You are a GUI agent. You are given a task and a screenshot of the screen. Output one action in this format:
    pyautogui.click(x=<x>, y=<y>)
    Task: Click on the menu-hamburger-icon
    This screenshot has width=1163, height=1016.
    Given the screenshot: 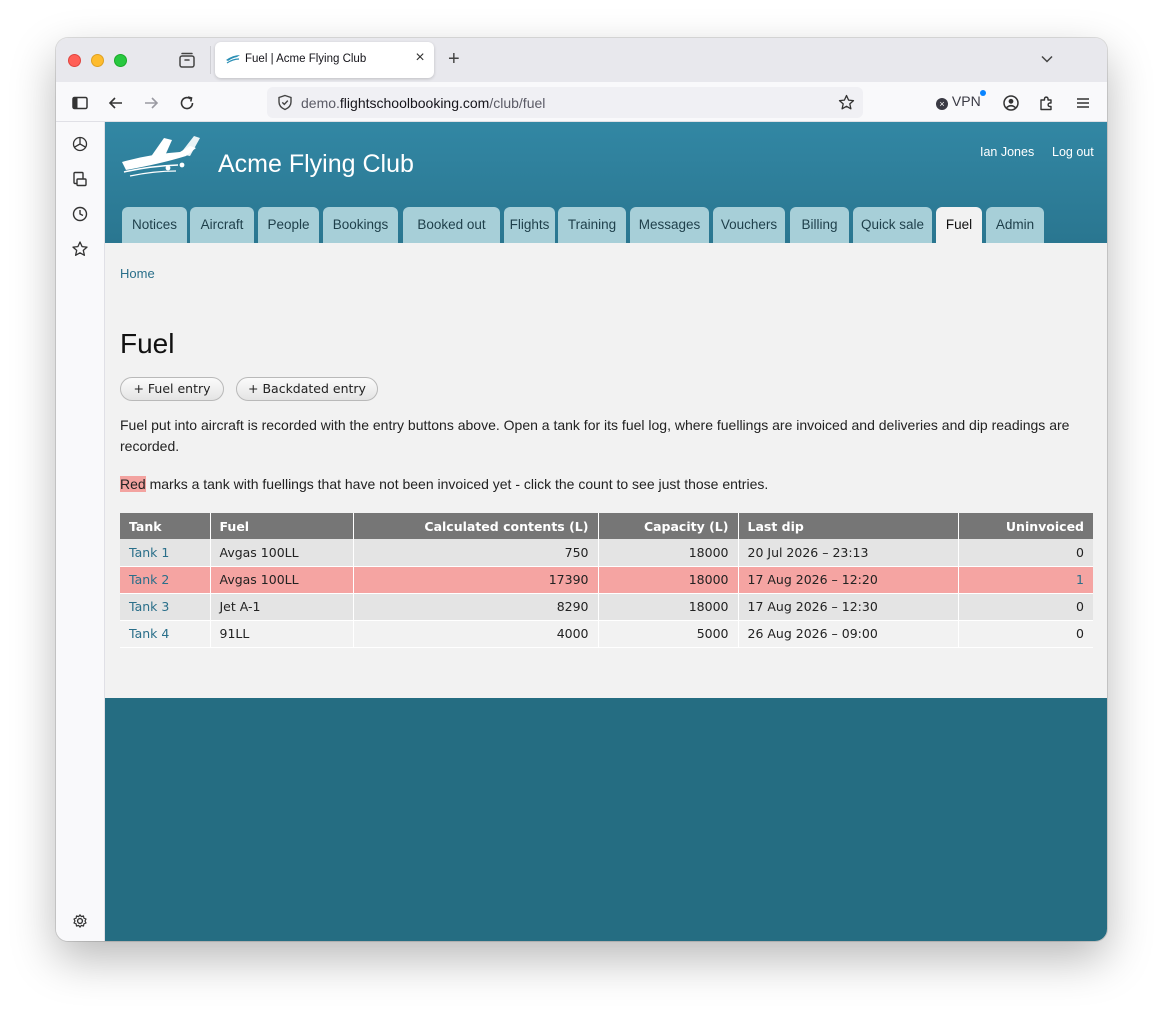 What is the action you would take?
    pyautogui.click(x=1083, y=103)
    